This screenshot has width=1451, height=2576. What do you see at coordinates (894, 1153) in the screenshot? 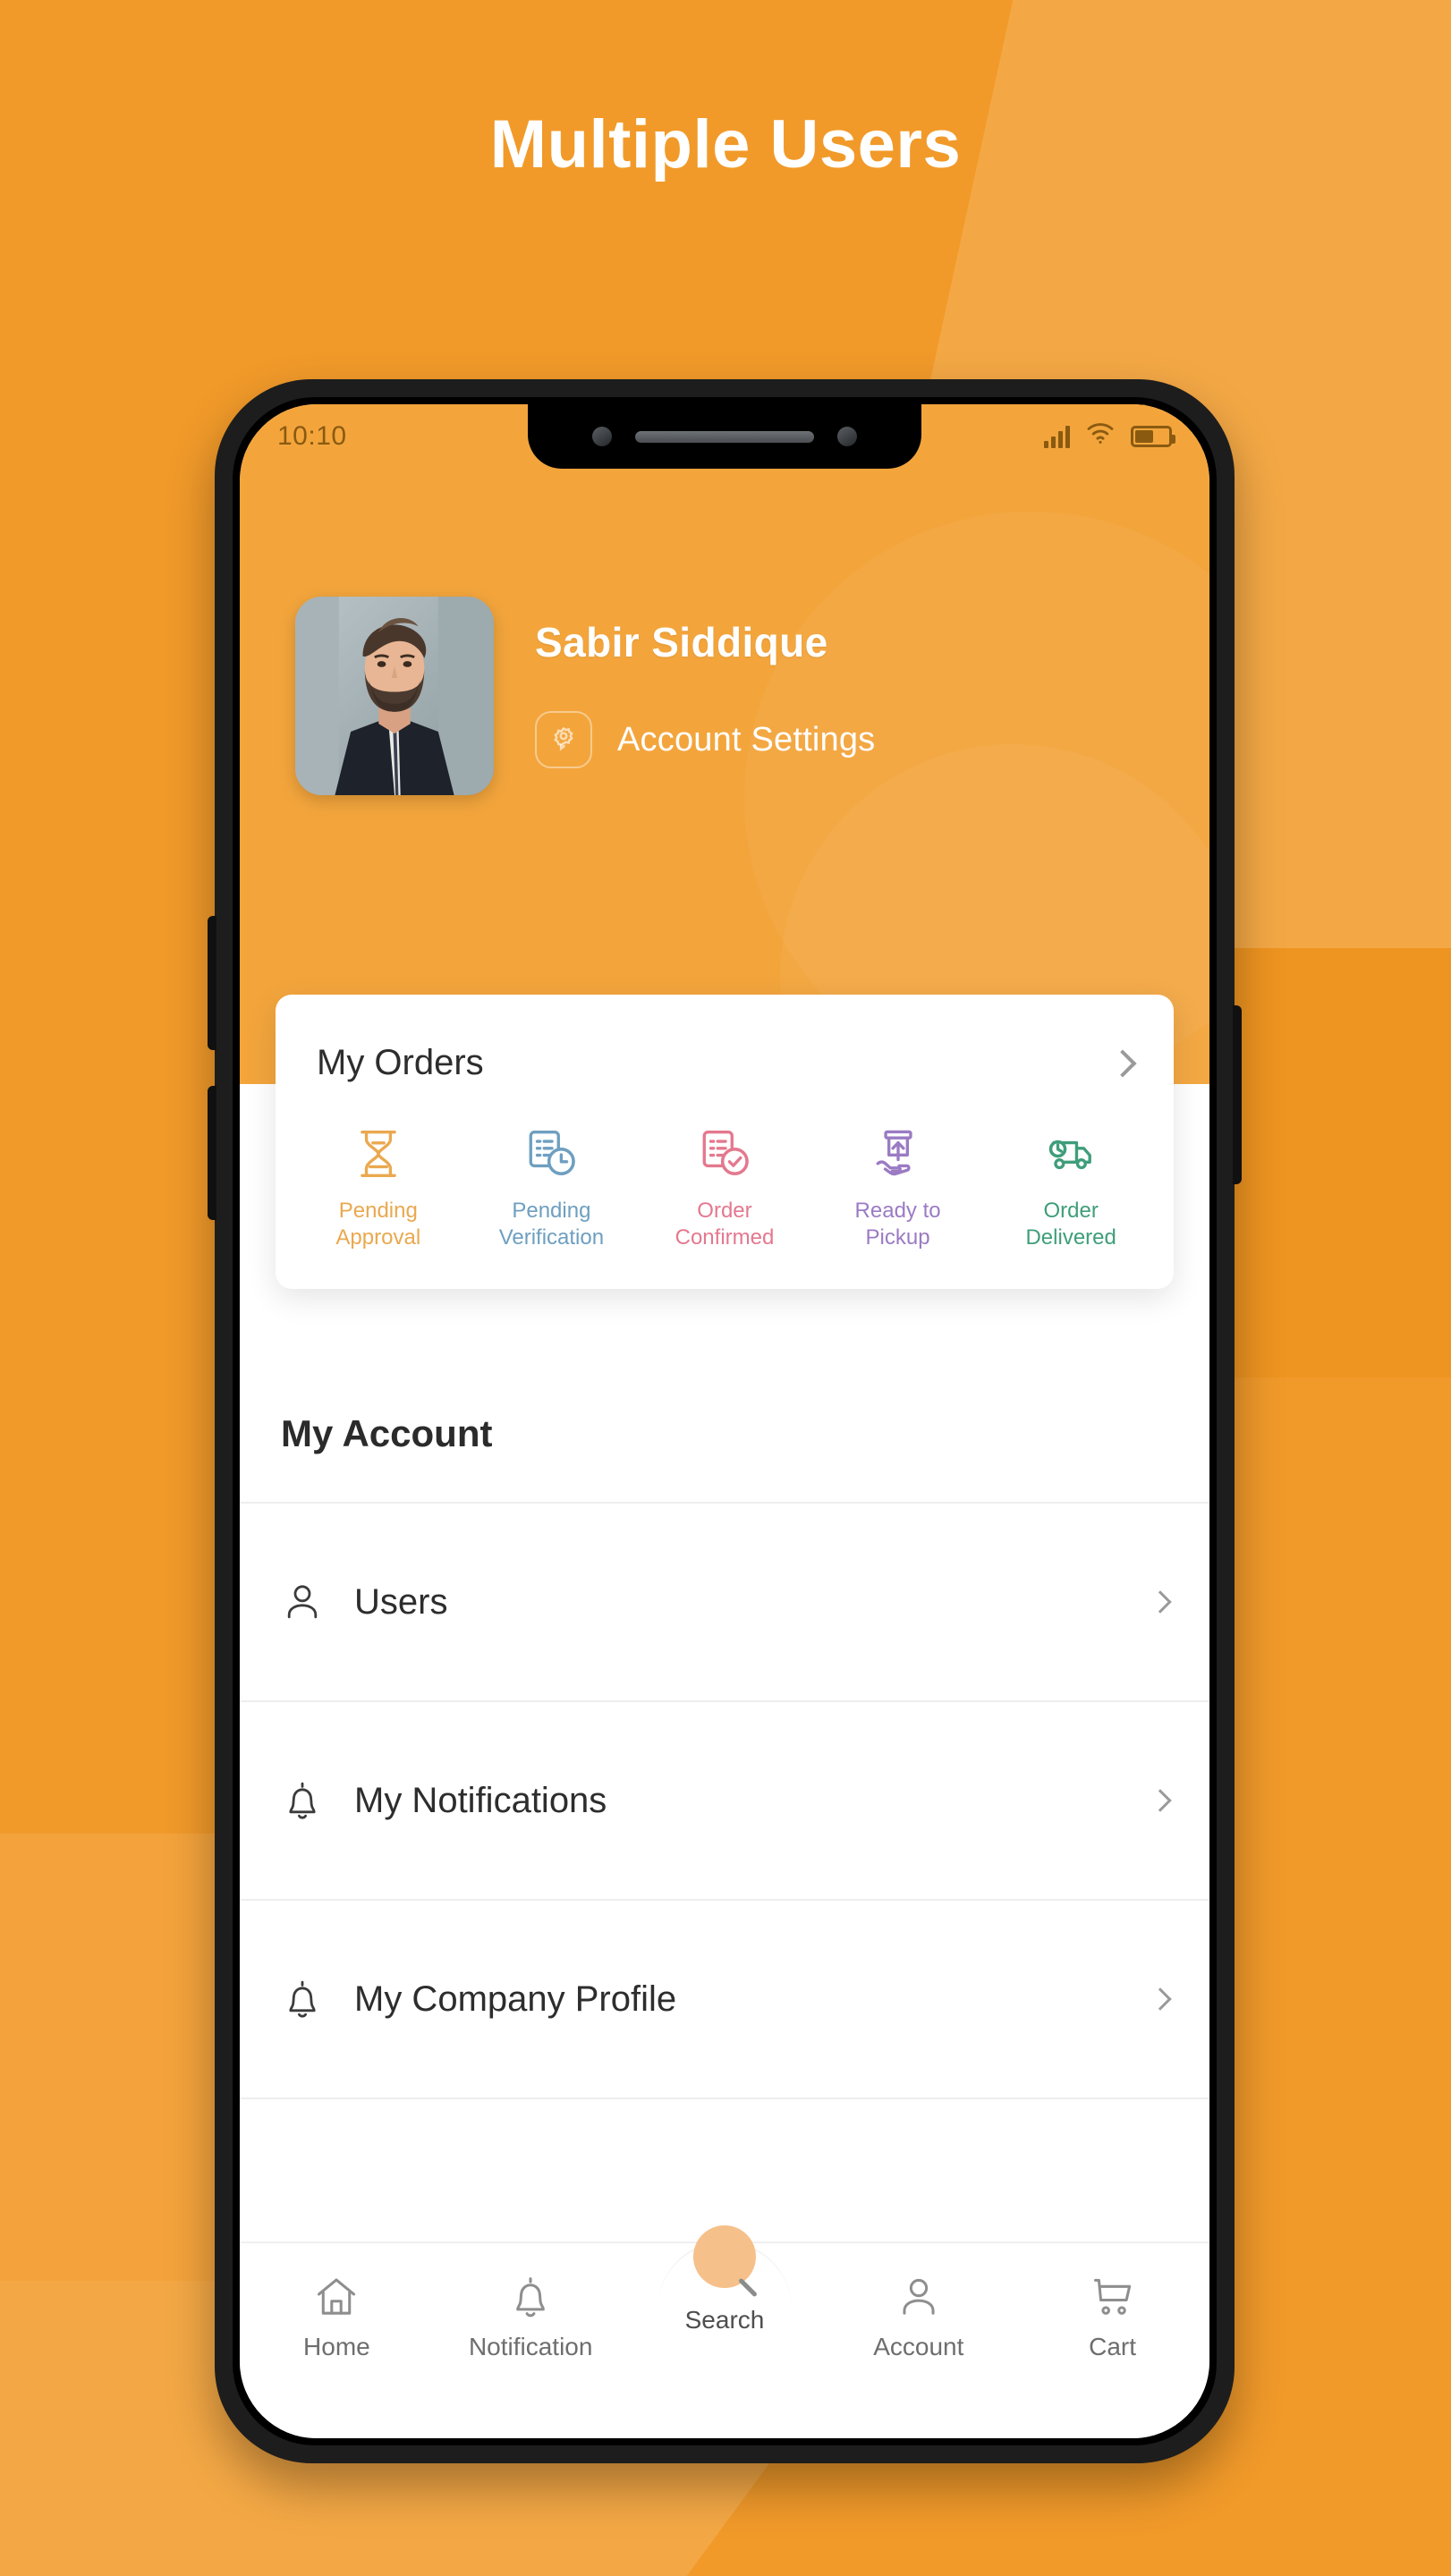
I see `hand-package-icon` at bounding box center [894, 1153].